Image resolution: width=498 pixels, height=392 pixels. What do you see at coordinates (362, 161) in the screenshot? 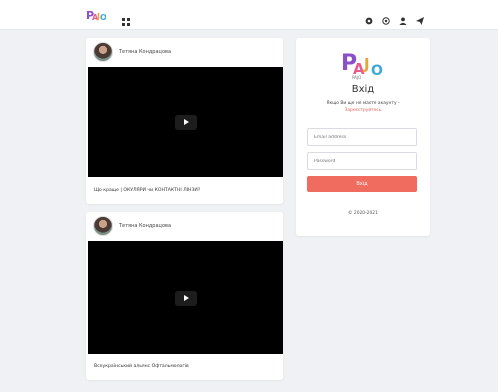
I see `password-field` at bounding box center [362, 161].